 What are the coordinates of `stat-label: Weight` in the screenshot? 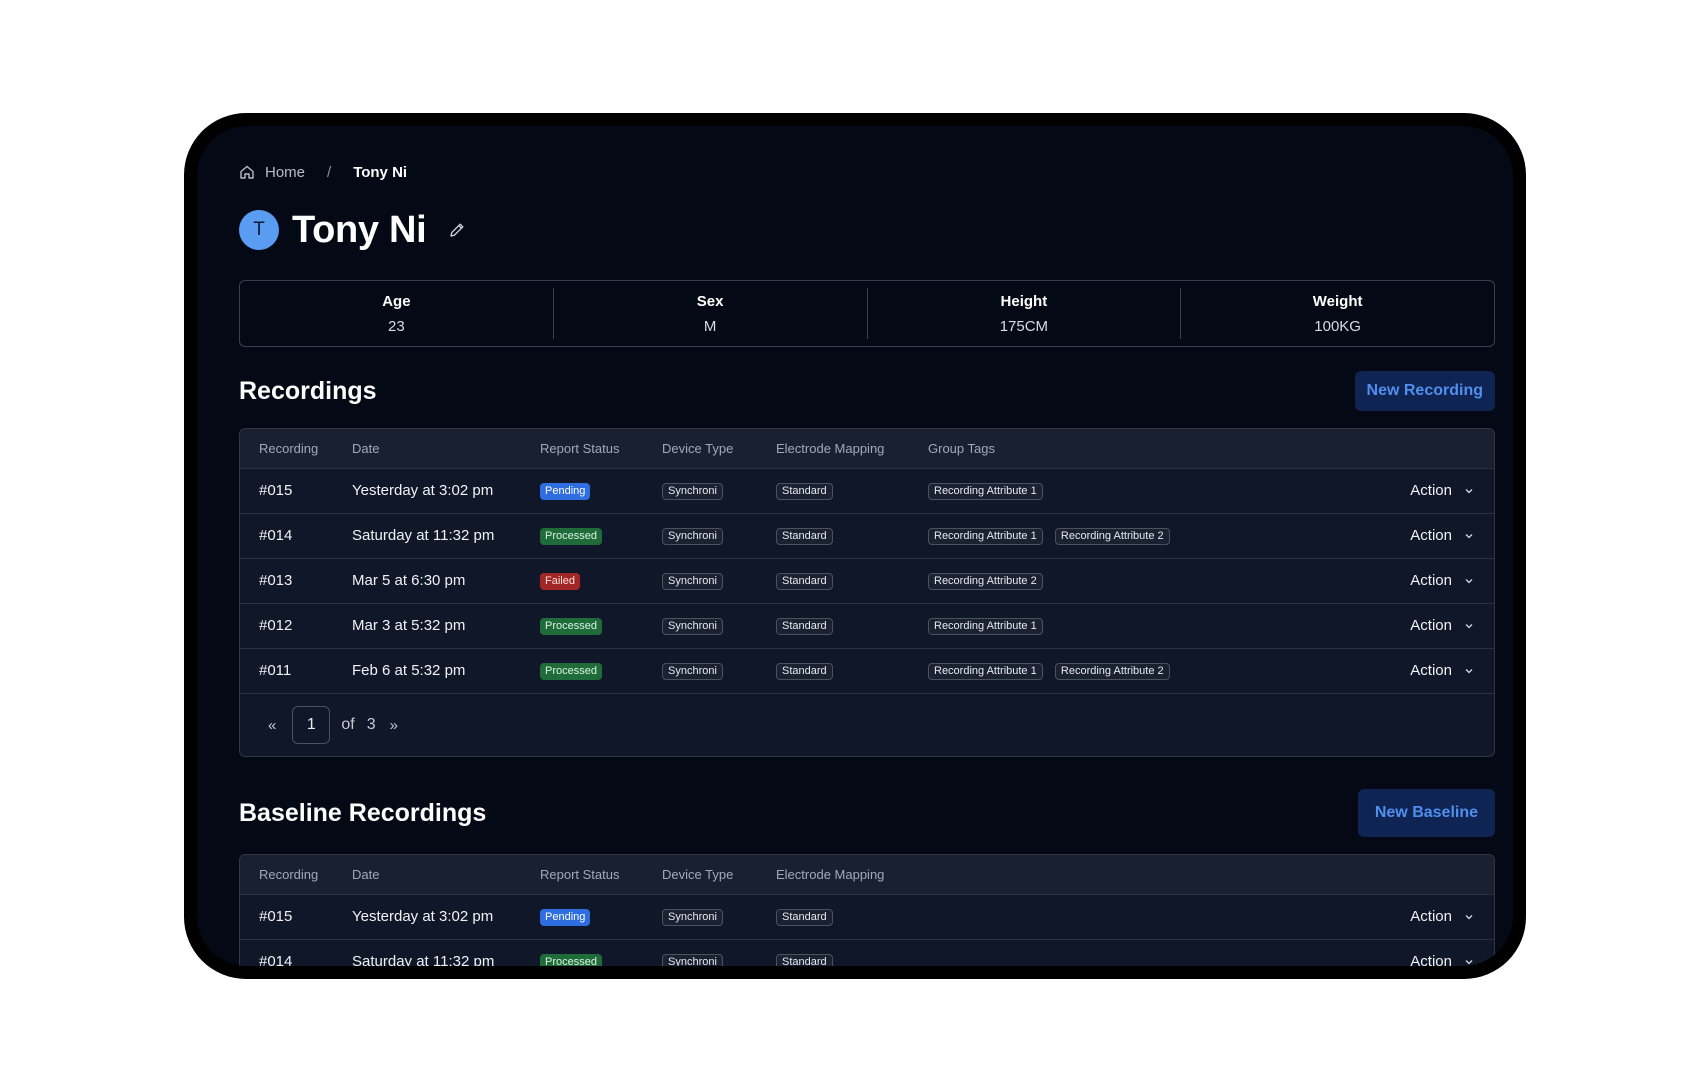 It's located at (1337, 301).